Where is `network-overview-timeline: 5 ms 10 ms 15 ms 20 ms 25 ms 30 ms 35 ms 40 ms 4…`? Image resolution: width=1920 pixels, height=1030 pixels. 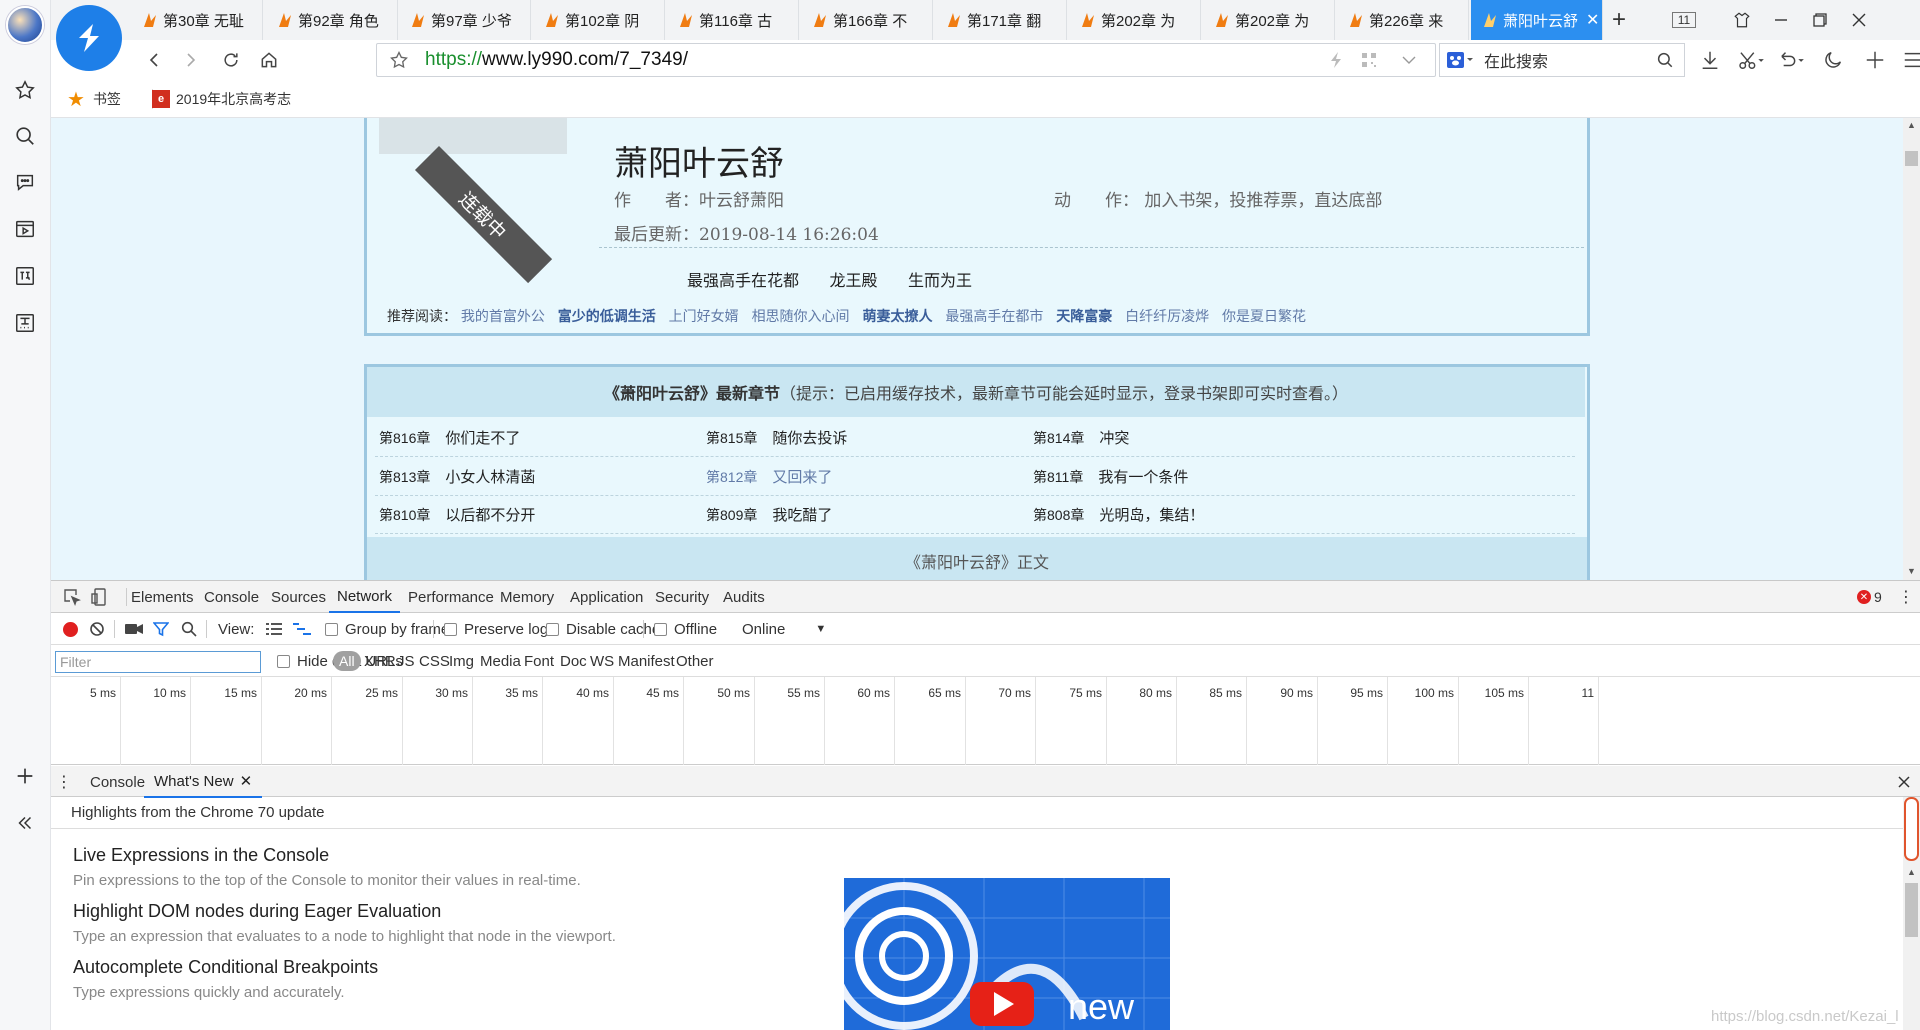 network-overview-timeline: 5 ms 10 ms 15 ms 20 ms 25 ms 30 ms 35 ms 40 ms 4… is located at coordinates (985, 721).